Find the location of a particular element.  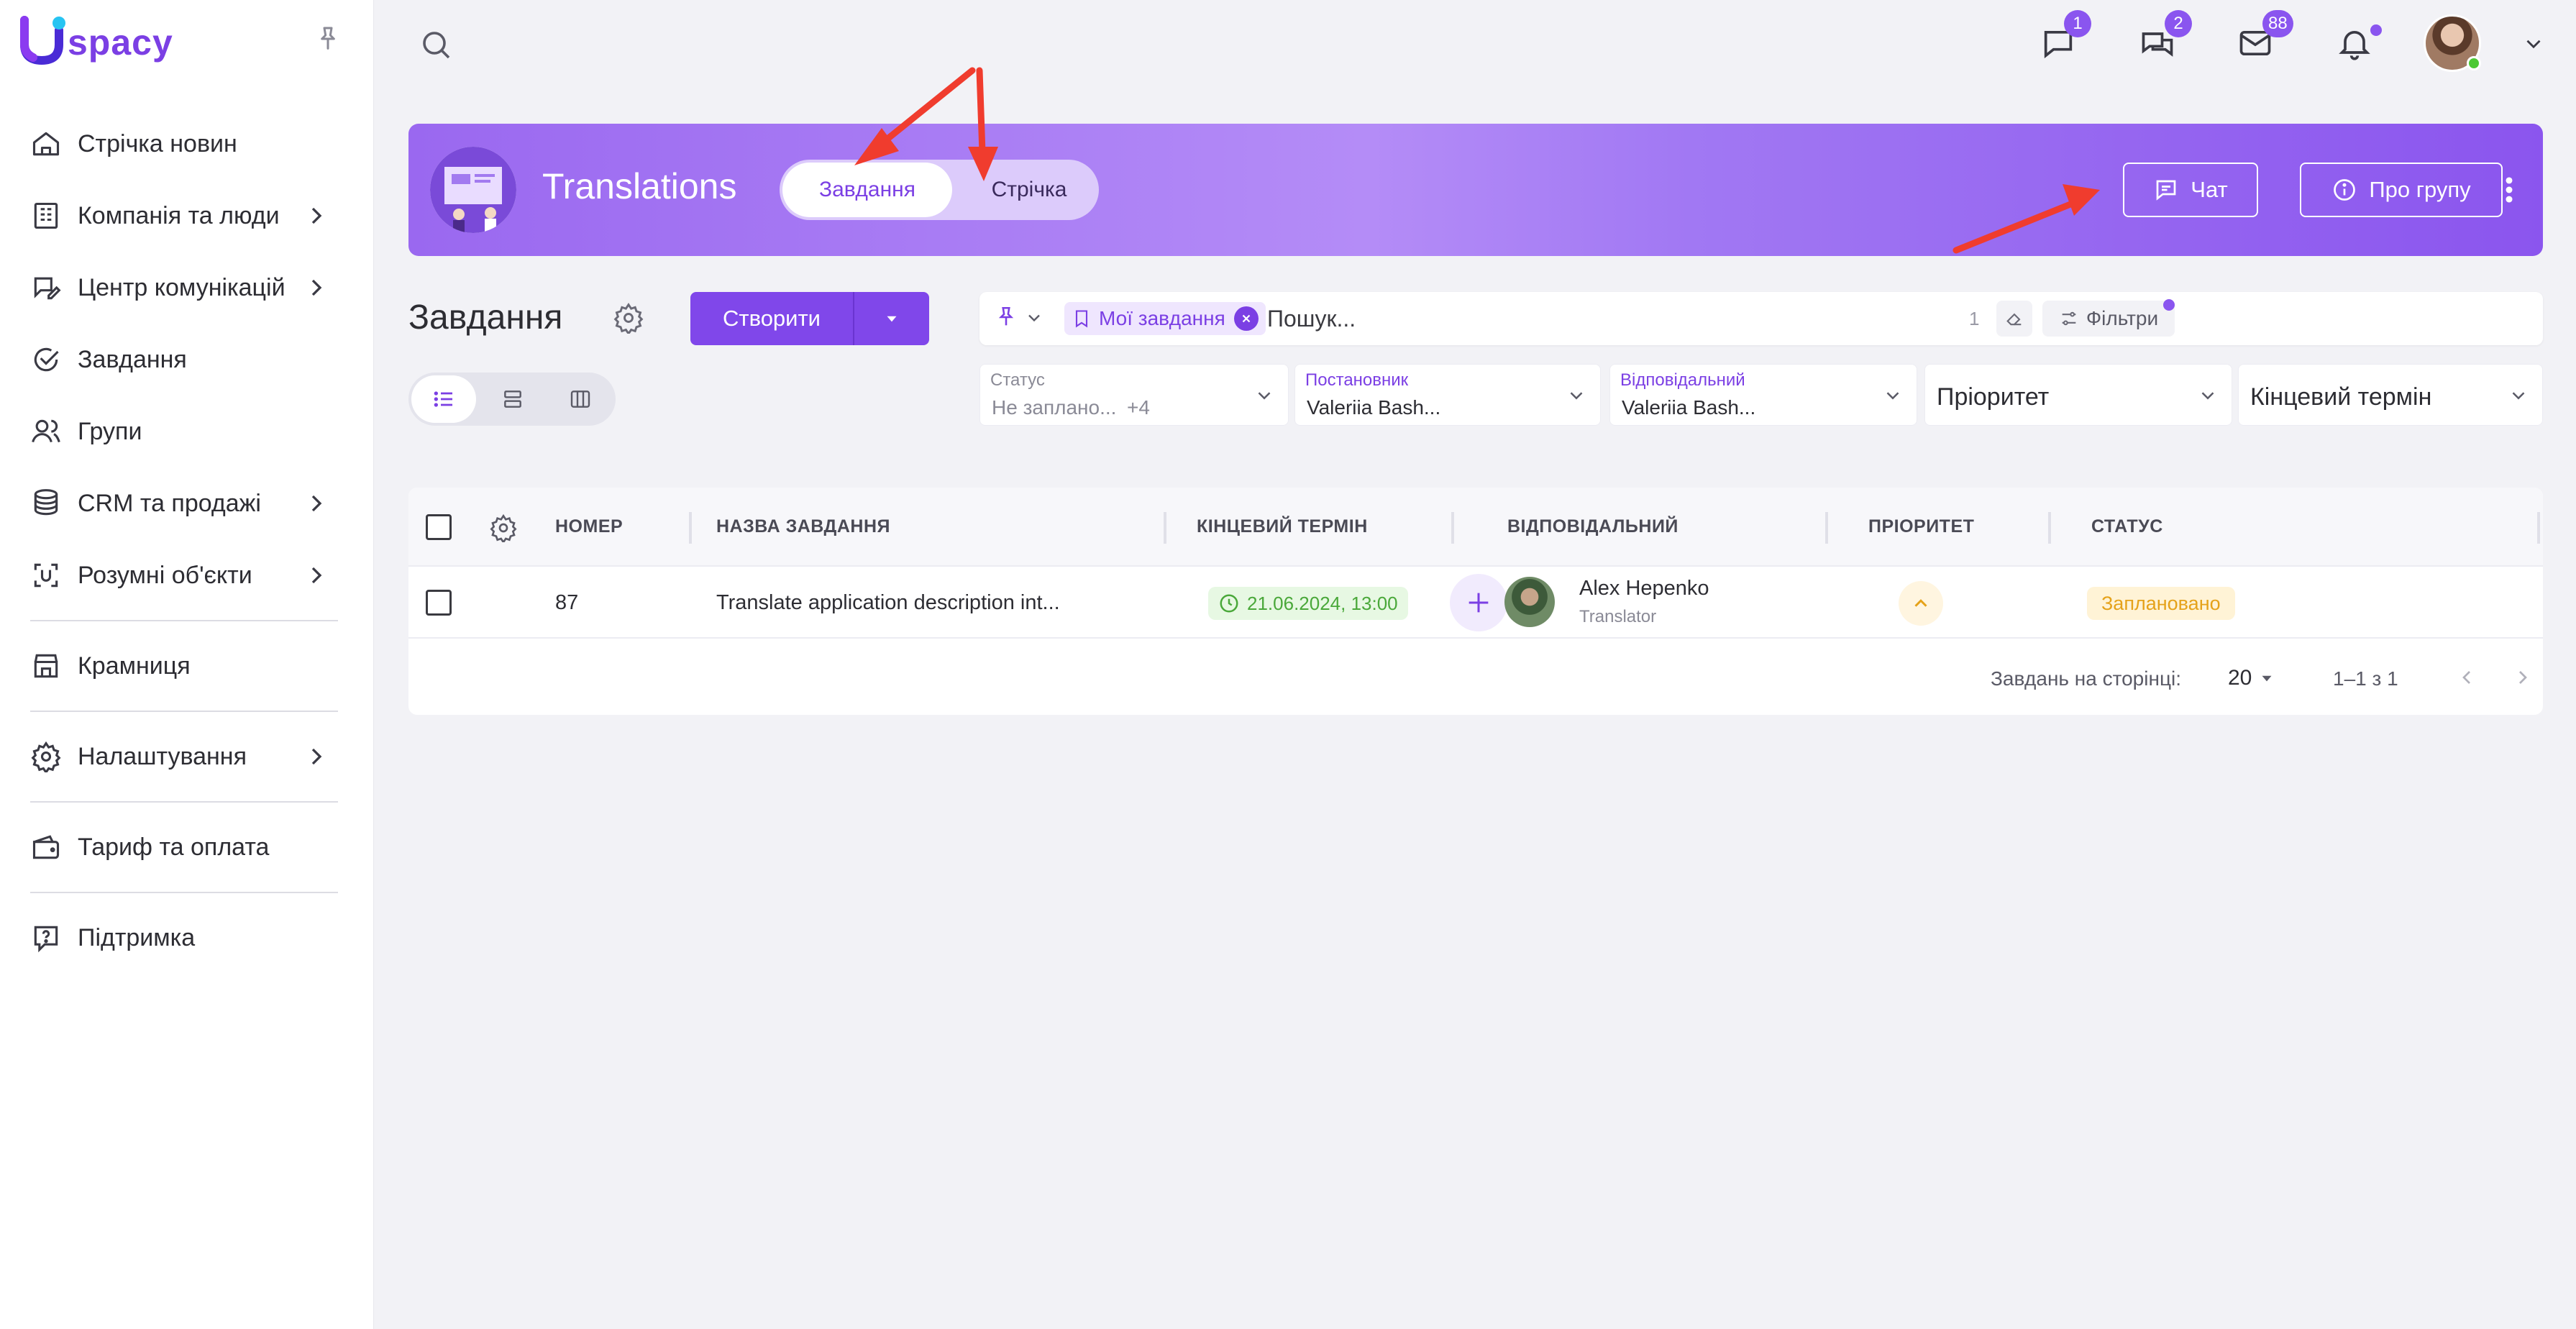

cards-view-button is located at coordinates (512, 399).